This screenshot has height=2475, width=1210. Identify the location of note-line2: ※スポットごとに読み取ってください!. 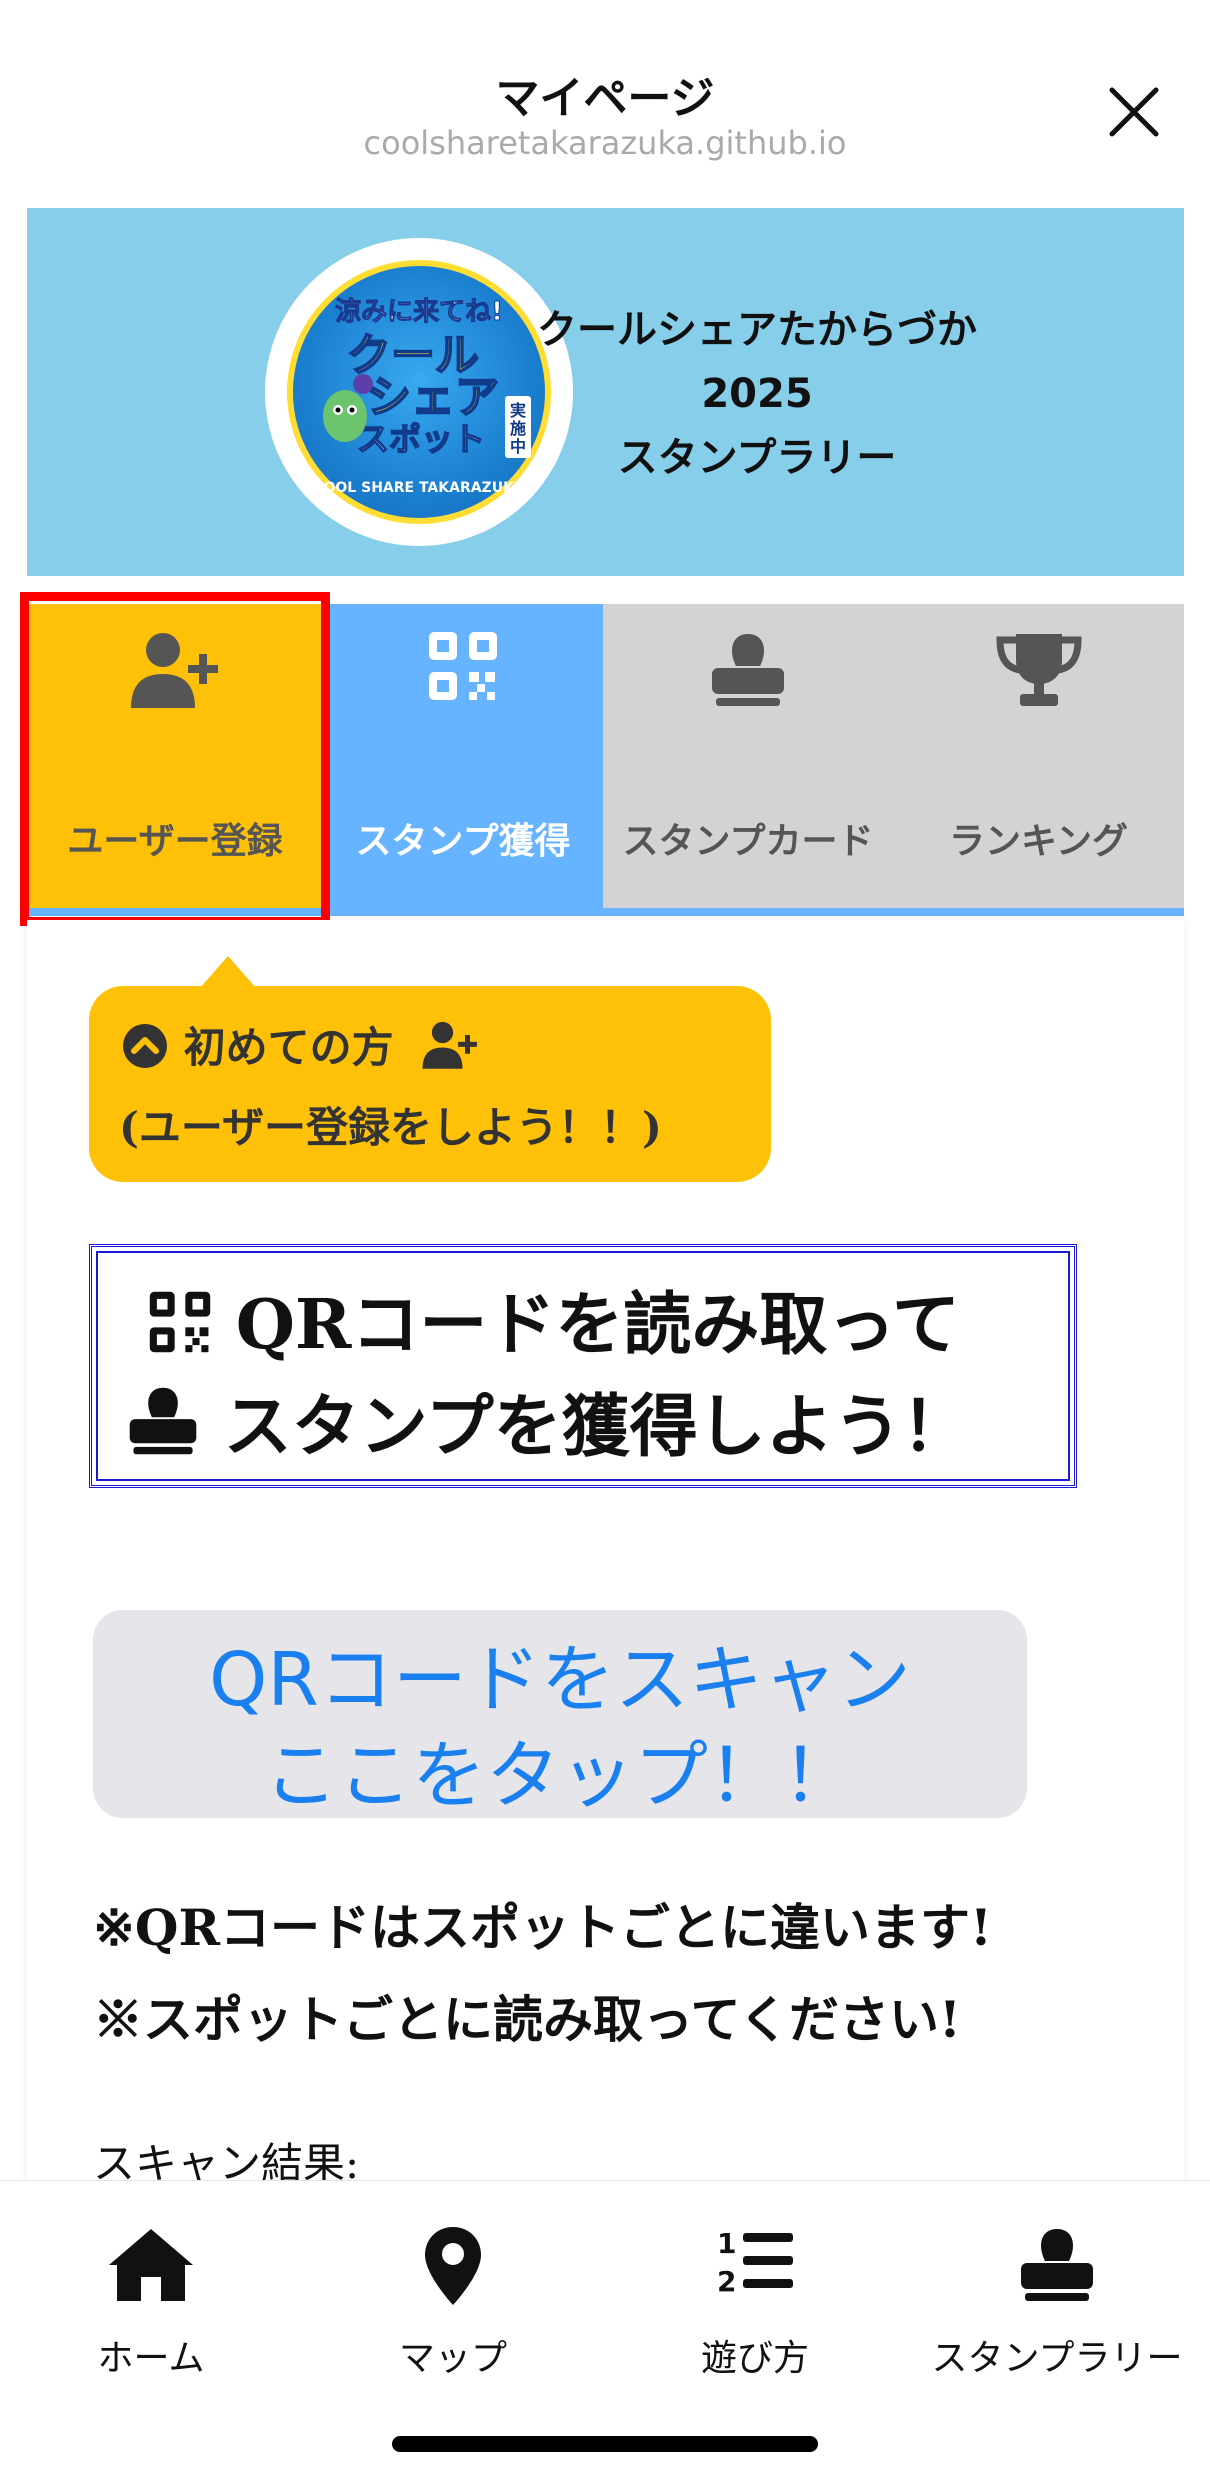
(527, 2019).